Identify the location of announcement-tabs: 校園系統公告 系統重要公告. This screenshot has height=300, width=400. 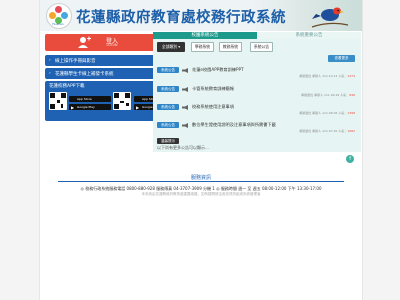
(257, 35).